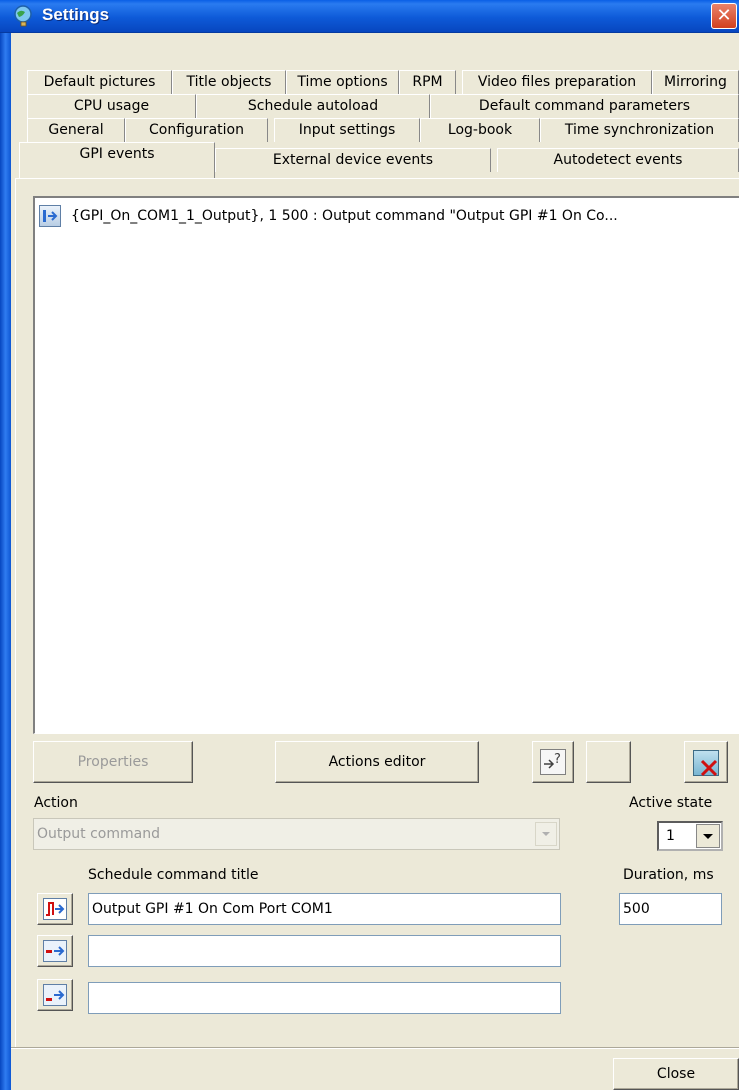 This screenshot has width=739, height=1090. Describe the element at coordinates (618, 160) in the screenshot. I see `tab-autodetect-events: Autodetect events` at that location.